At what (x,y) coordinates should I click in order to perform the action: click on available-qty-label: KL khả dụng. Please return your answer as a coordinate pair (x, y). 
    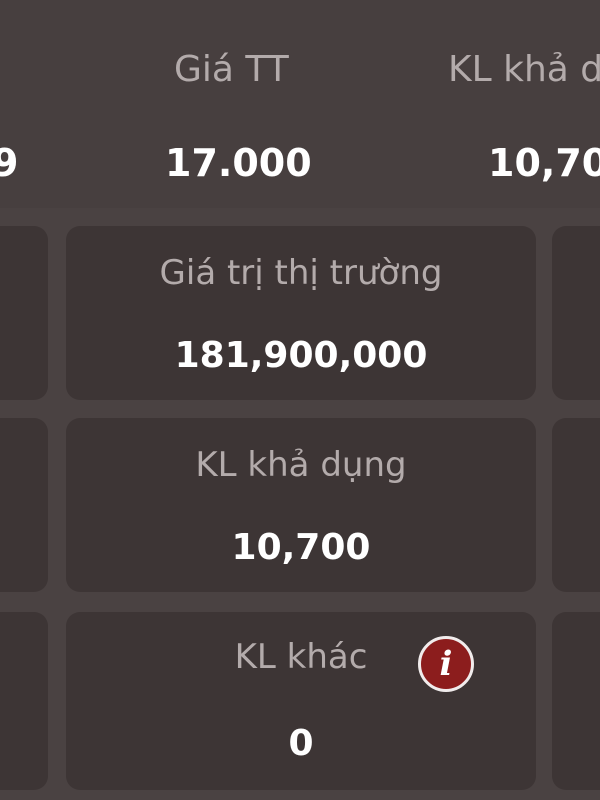
    Looking at the image, I should click on (301, 465).